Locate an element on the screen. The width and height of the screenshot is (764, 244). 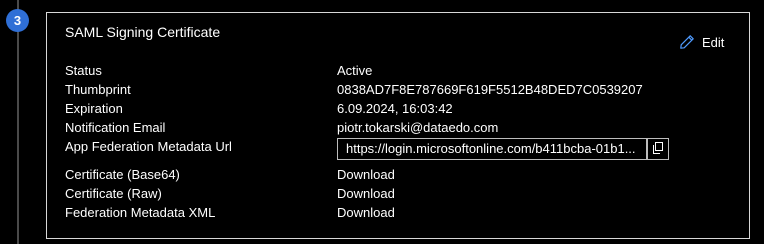
status-row: Status Active is located at coordinates (407, 72).